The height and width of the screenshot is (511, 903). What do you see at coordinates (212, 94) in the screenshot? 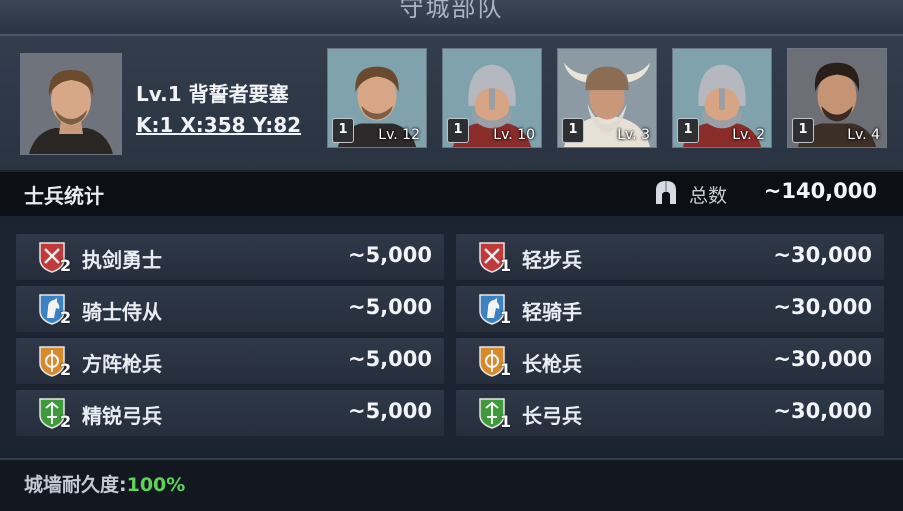
I see `commander-name: Lv.1 背誓者要塞` at bounding box center [212, 94].